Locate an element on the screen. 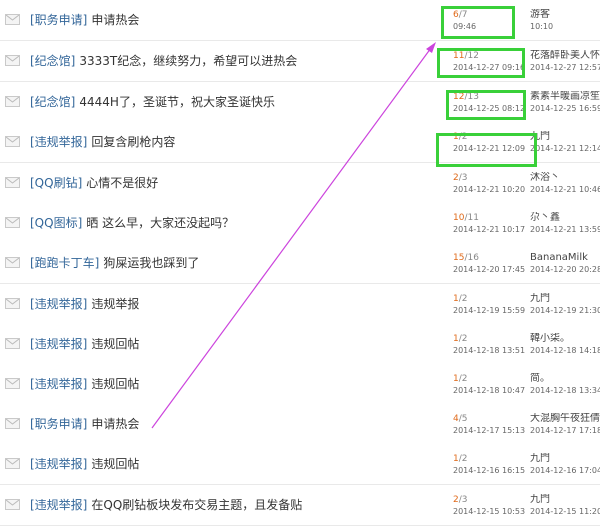  last-post-time: 2014-12-25 16:59 is located at coordinates (565, 109).